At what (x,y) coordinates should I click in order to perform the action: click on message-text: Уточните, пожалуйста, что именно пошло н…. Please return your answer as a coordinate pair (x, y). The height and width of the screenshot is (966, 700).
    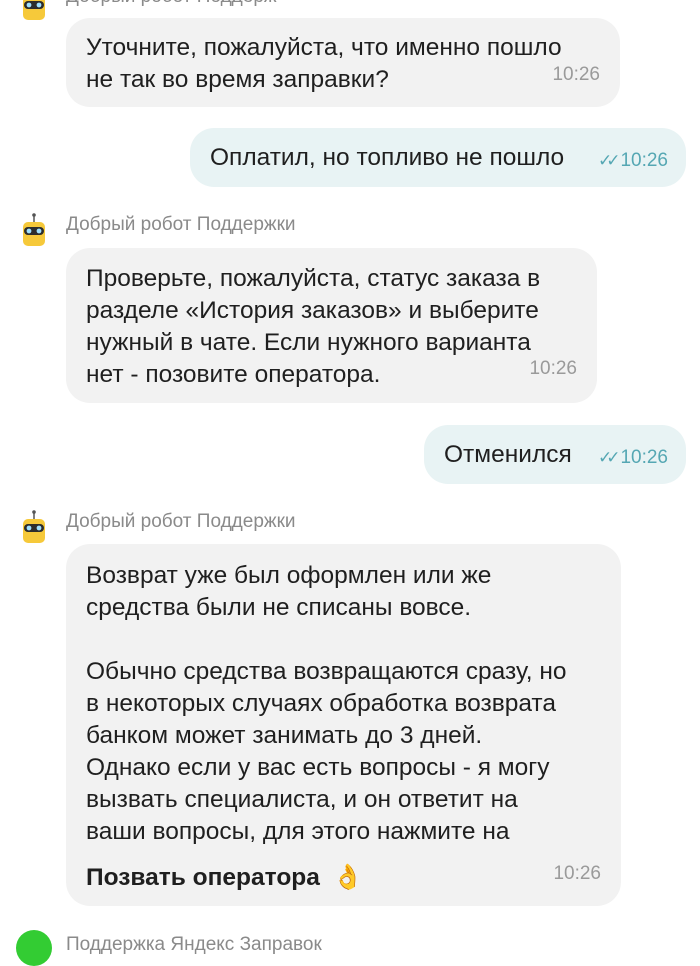
    Looking at the image, I should click on (324, 63).